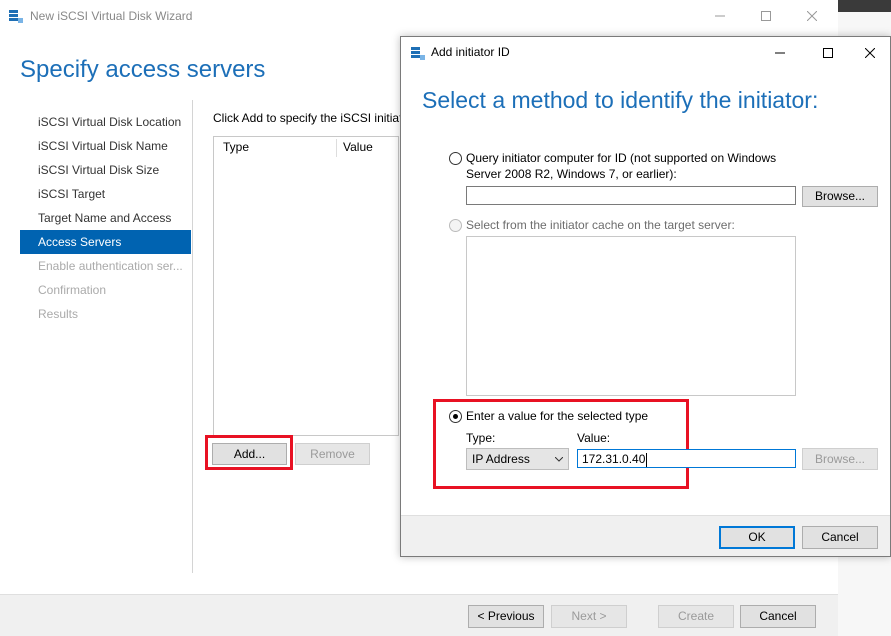 Image resolution: width=891 pixels, height=636 pixels. What do you see at coordinates (105, 170) in the screenshot?
I see `nav-item-iscsi-virtual-disk-size: iSCSI Virtual Disk Size` at bounding box center [105, 170].